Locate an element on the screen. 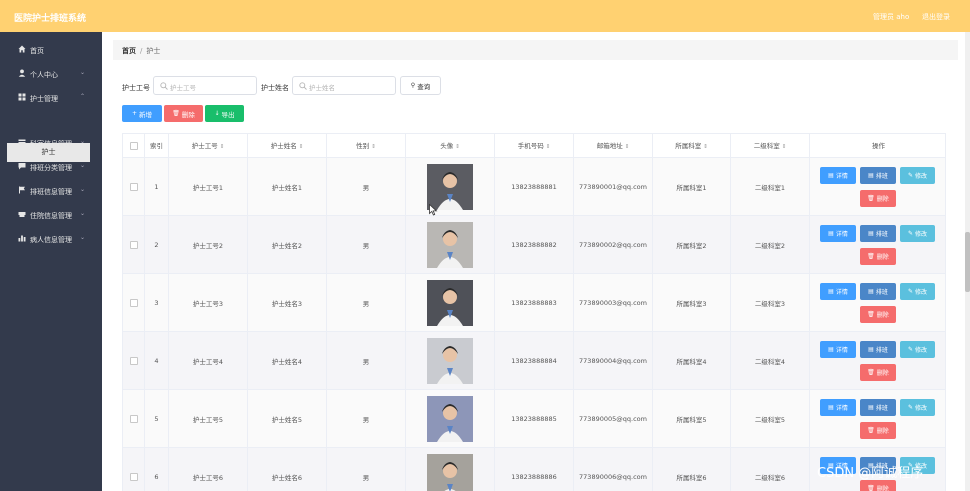 The image size is (970, 491). header-gender: 性别 ⇕ is located at coordinates (366, 146).